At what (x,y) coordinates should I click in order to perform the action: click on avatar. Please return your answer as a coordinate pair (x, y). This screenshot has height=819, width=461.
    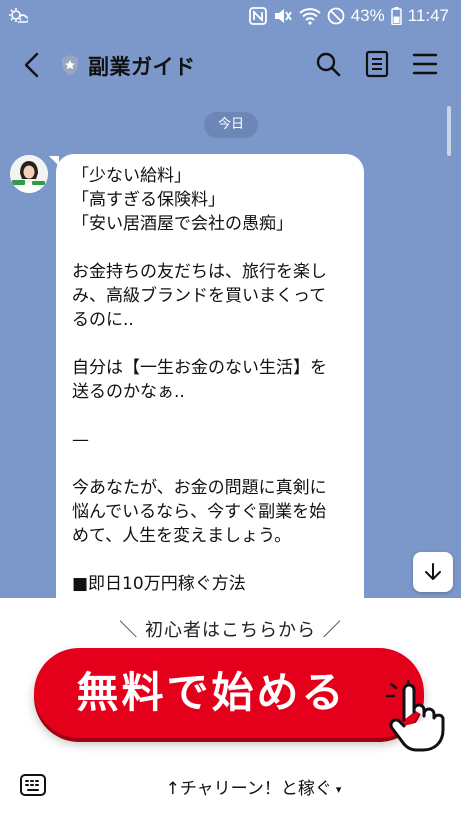
    Looking at the image, I should click on (29, 174).